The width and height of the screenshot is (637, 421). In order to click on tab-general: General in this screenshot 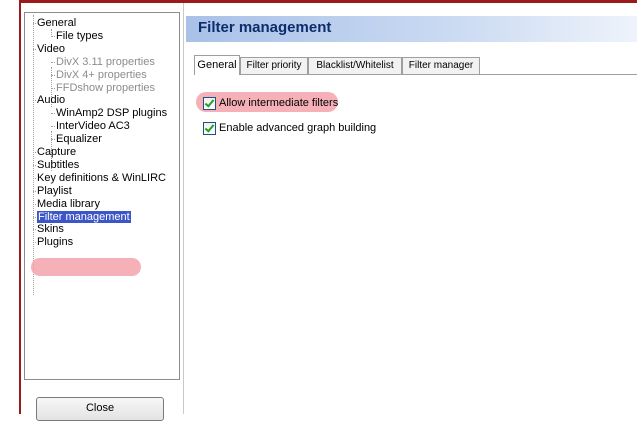, I will do `click(217, 65)`.